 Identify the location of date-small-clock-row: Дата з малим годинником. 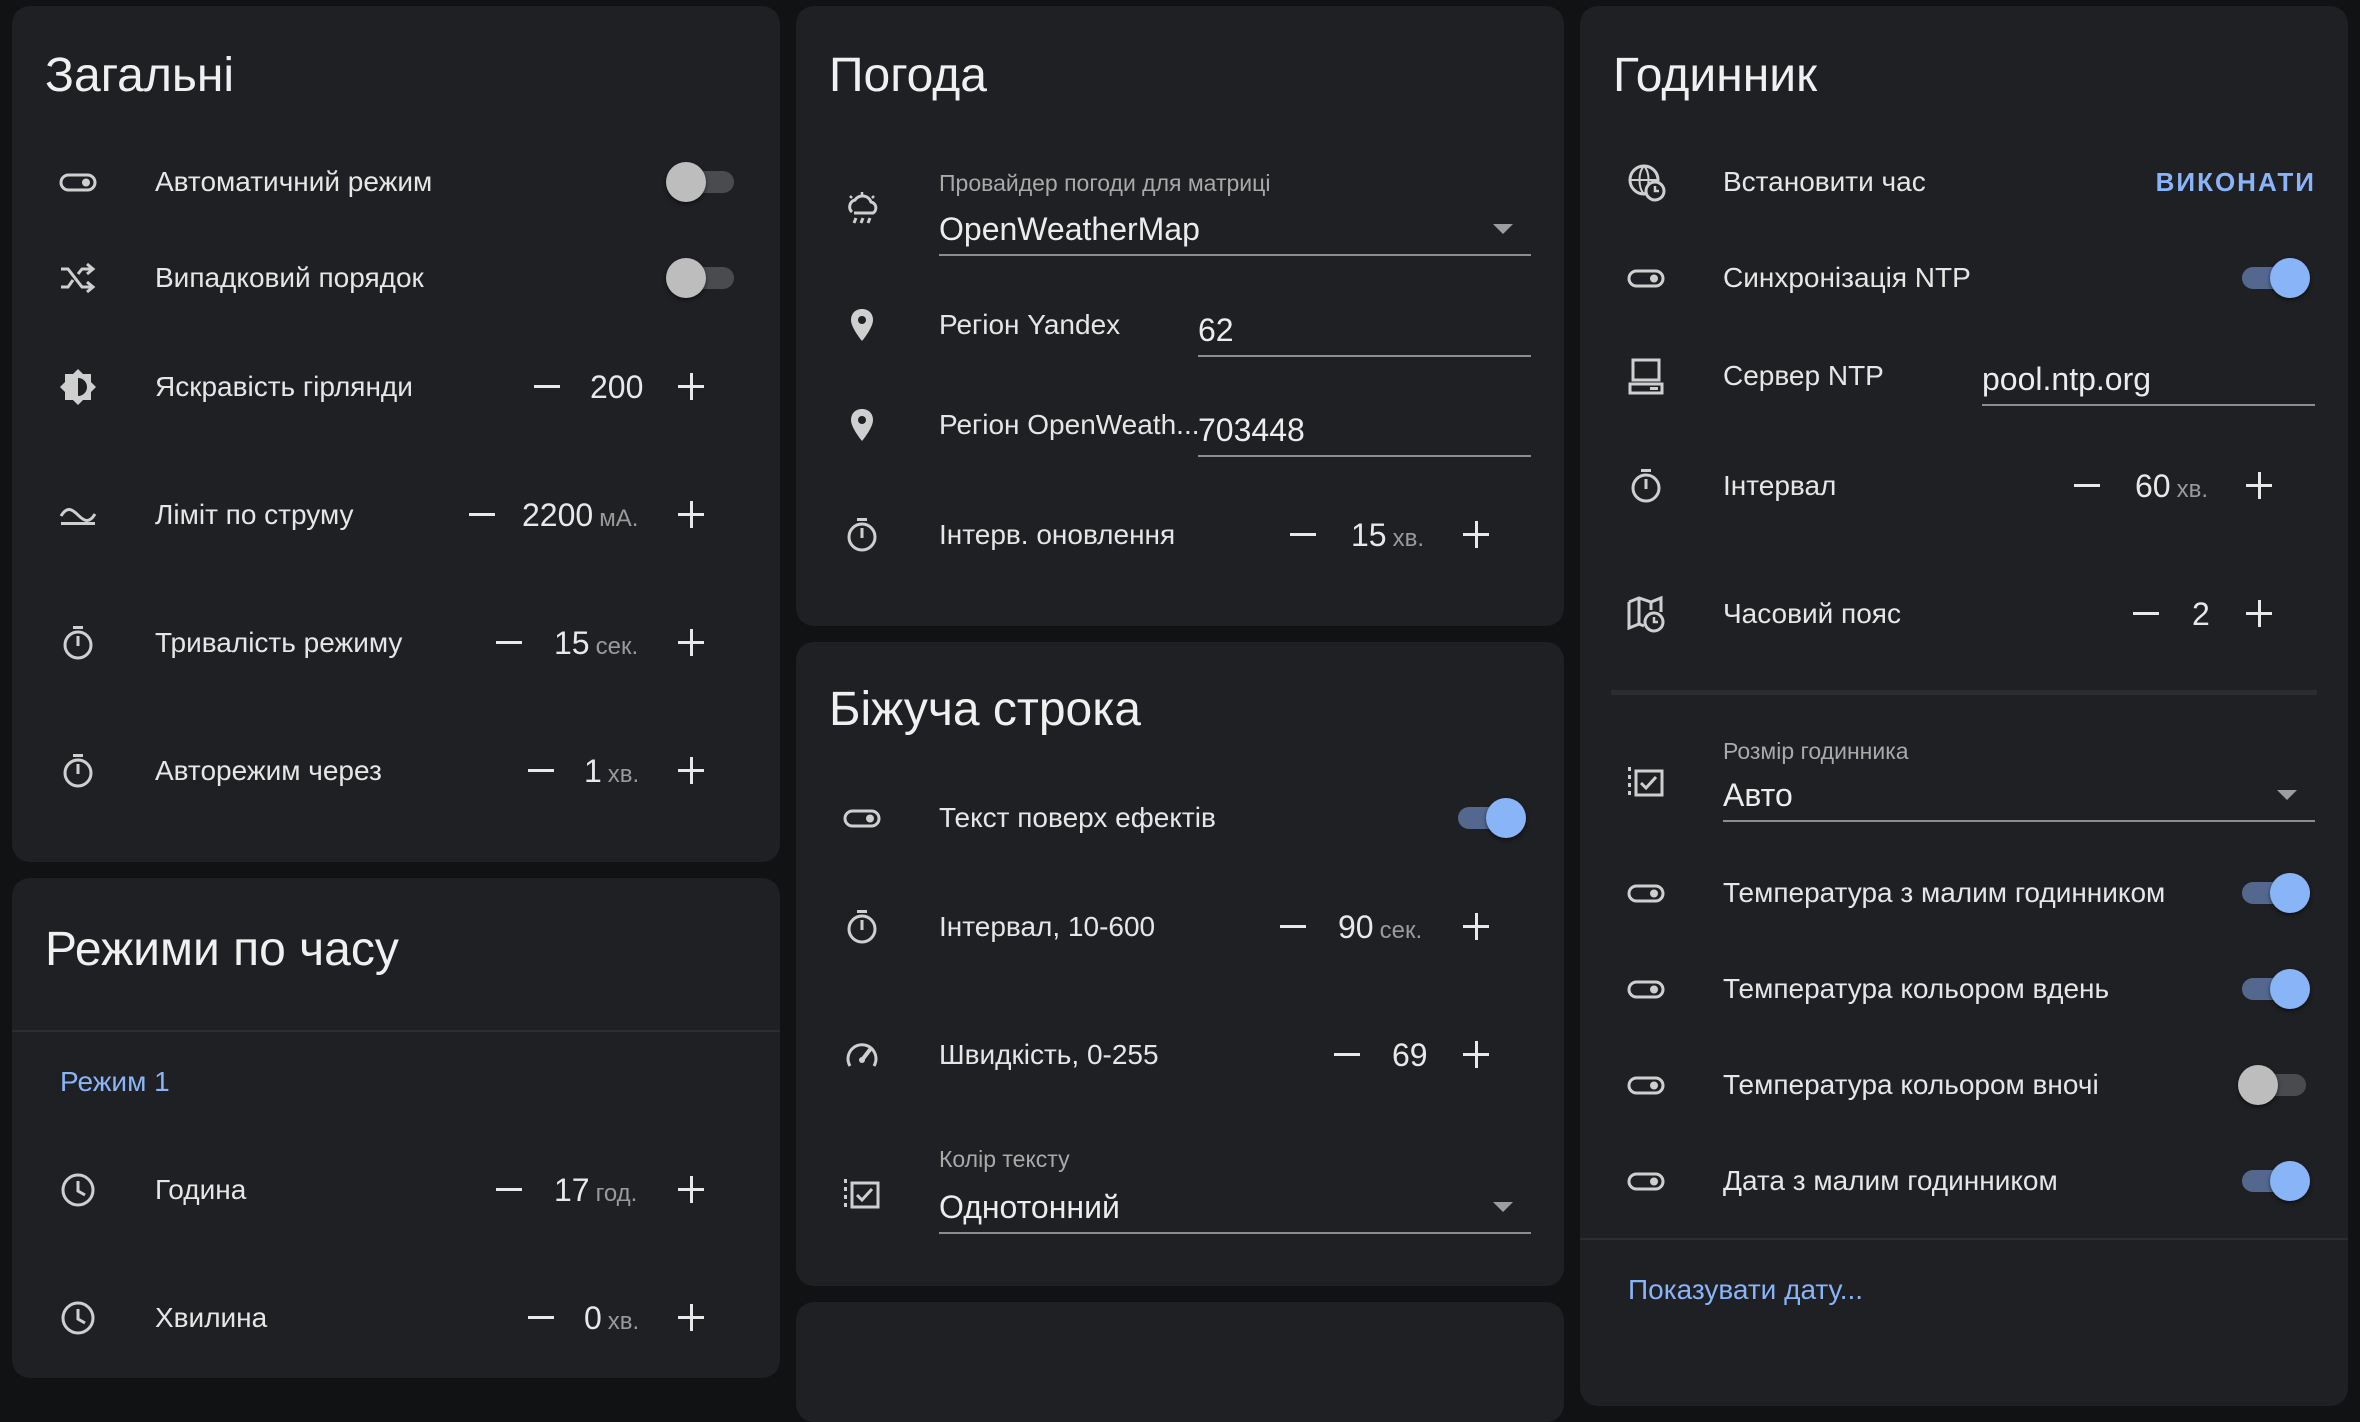
(1964, 1181).